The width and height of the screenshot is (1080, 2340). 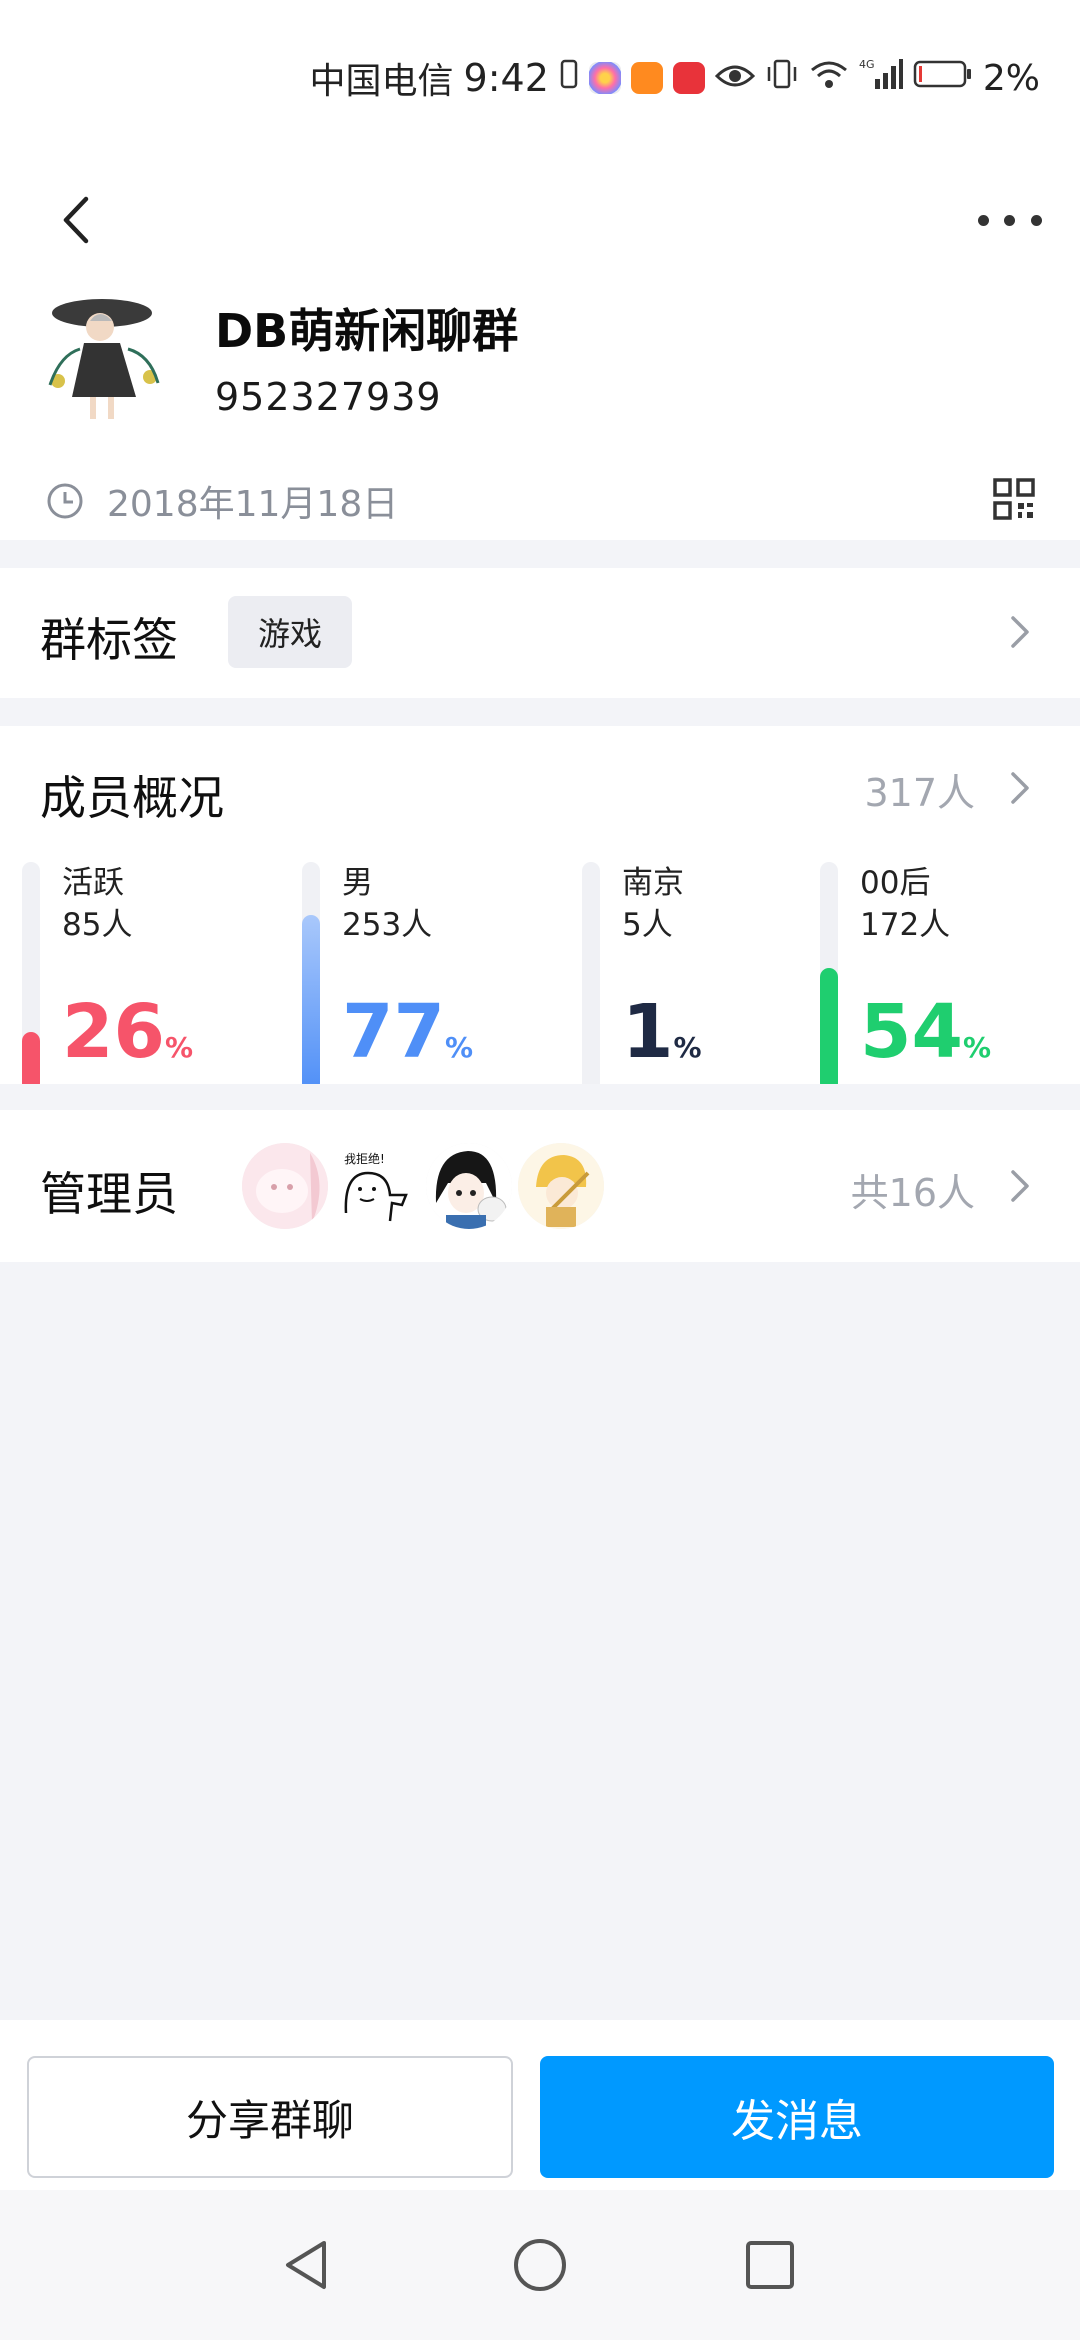 What do you see at coordinates (540, 633) in the screenshot?
I see `group-tags-row: 群标签 游戏` at bounding box center [540, 633].